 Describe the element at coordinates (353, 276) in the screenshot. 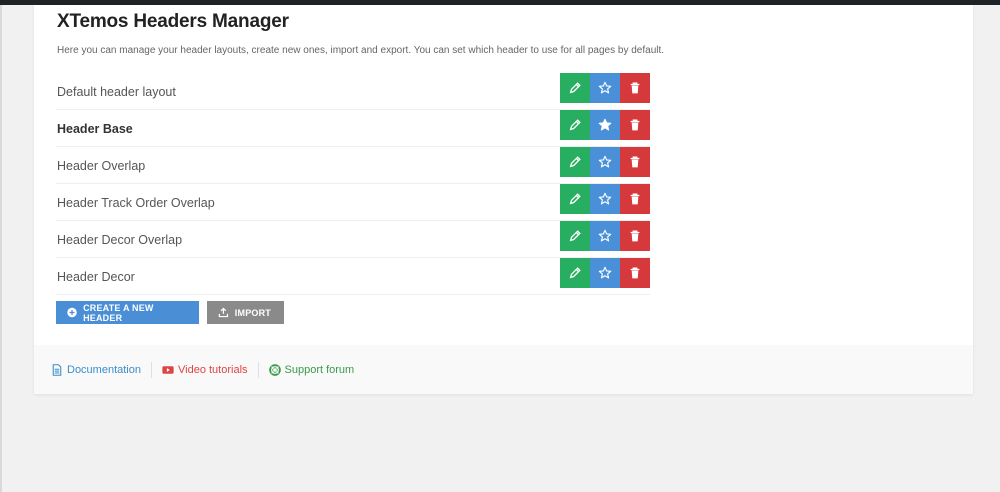

I see `header-row: Header Decor` at that location.